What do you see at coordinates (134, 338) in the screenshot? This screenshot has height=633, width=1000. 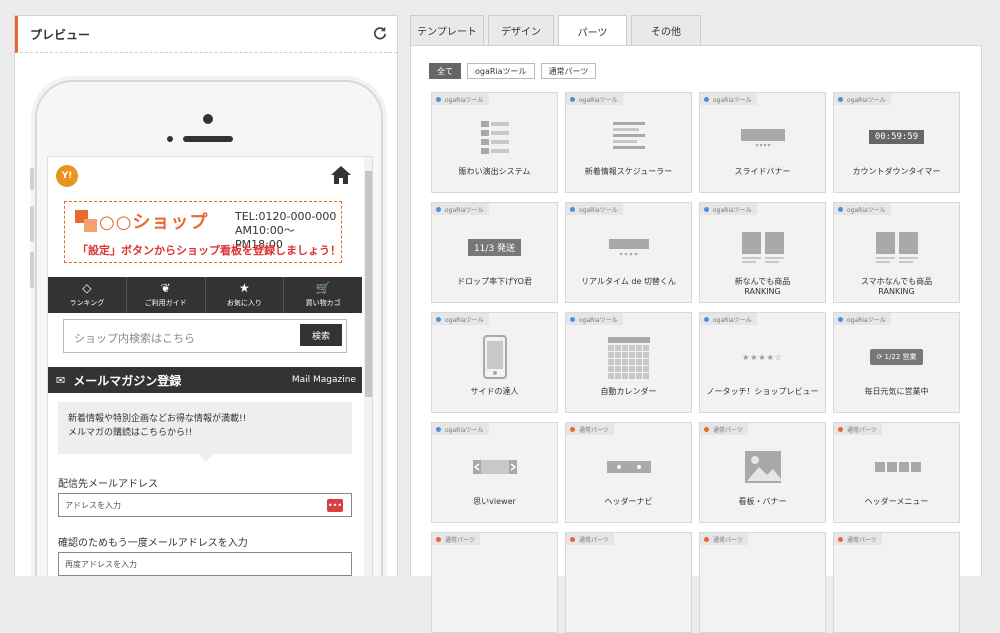 I see `search-input: ショップ内検索はこちら` at bounding box center [134, 338].